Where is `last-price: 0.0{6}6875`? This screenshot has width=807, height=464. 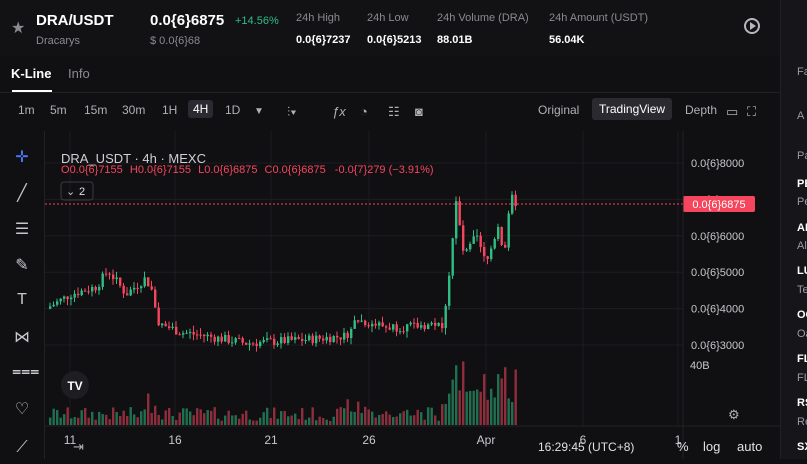 last-price: 0.0{6}6875 is located at coordinates (187, 20).